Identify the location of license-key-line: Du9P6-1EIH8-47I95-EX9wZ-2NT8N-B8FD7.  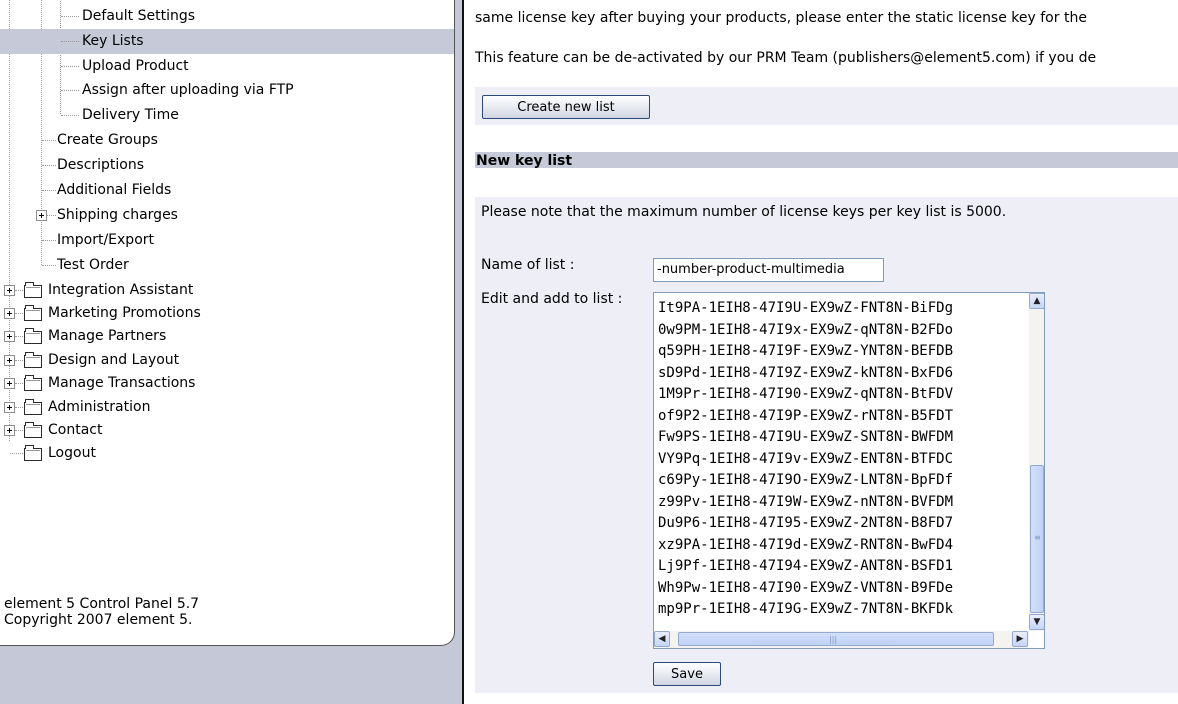
(806, 523).